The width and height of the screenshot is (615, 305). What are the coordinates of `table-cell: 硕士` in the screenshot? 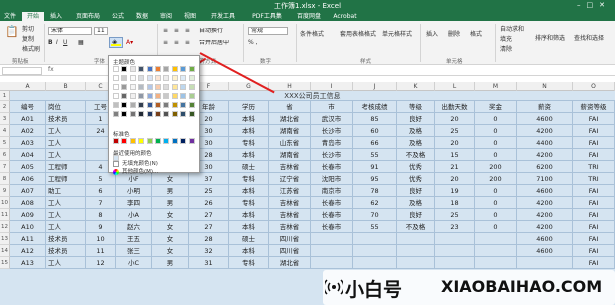 It's located at (249, 239).